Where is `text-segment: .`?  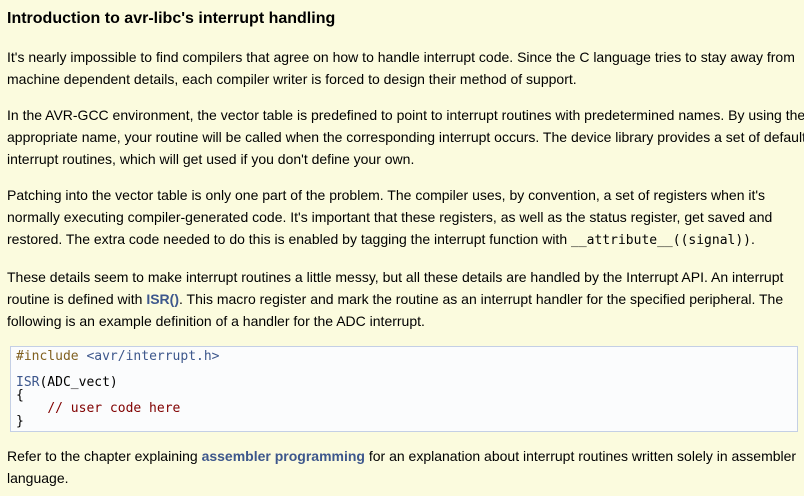
text-segment: . is located at coordinates (753, 239).